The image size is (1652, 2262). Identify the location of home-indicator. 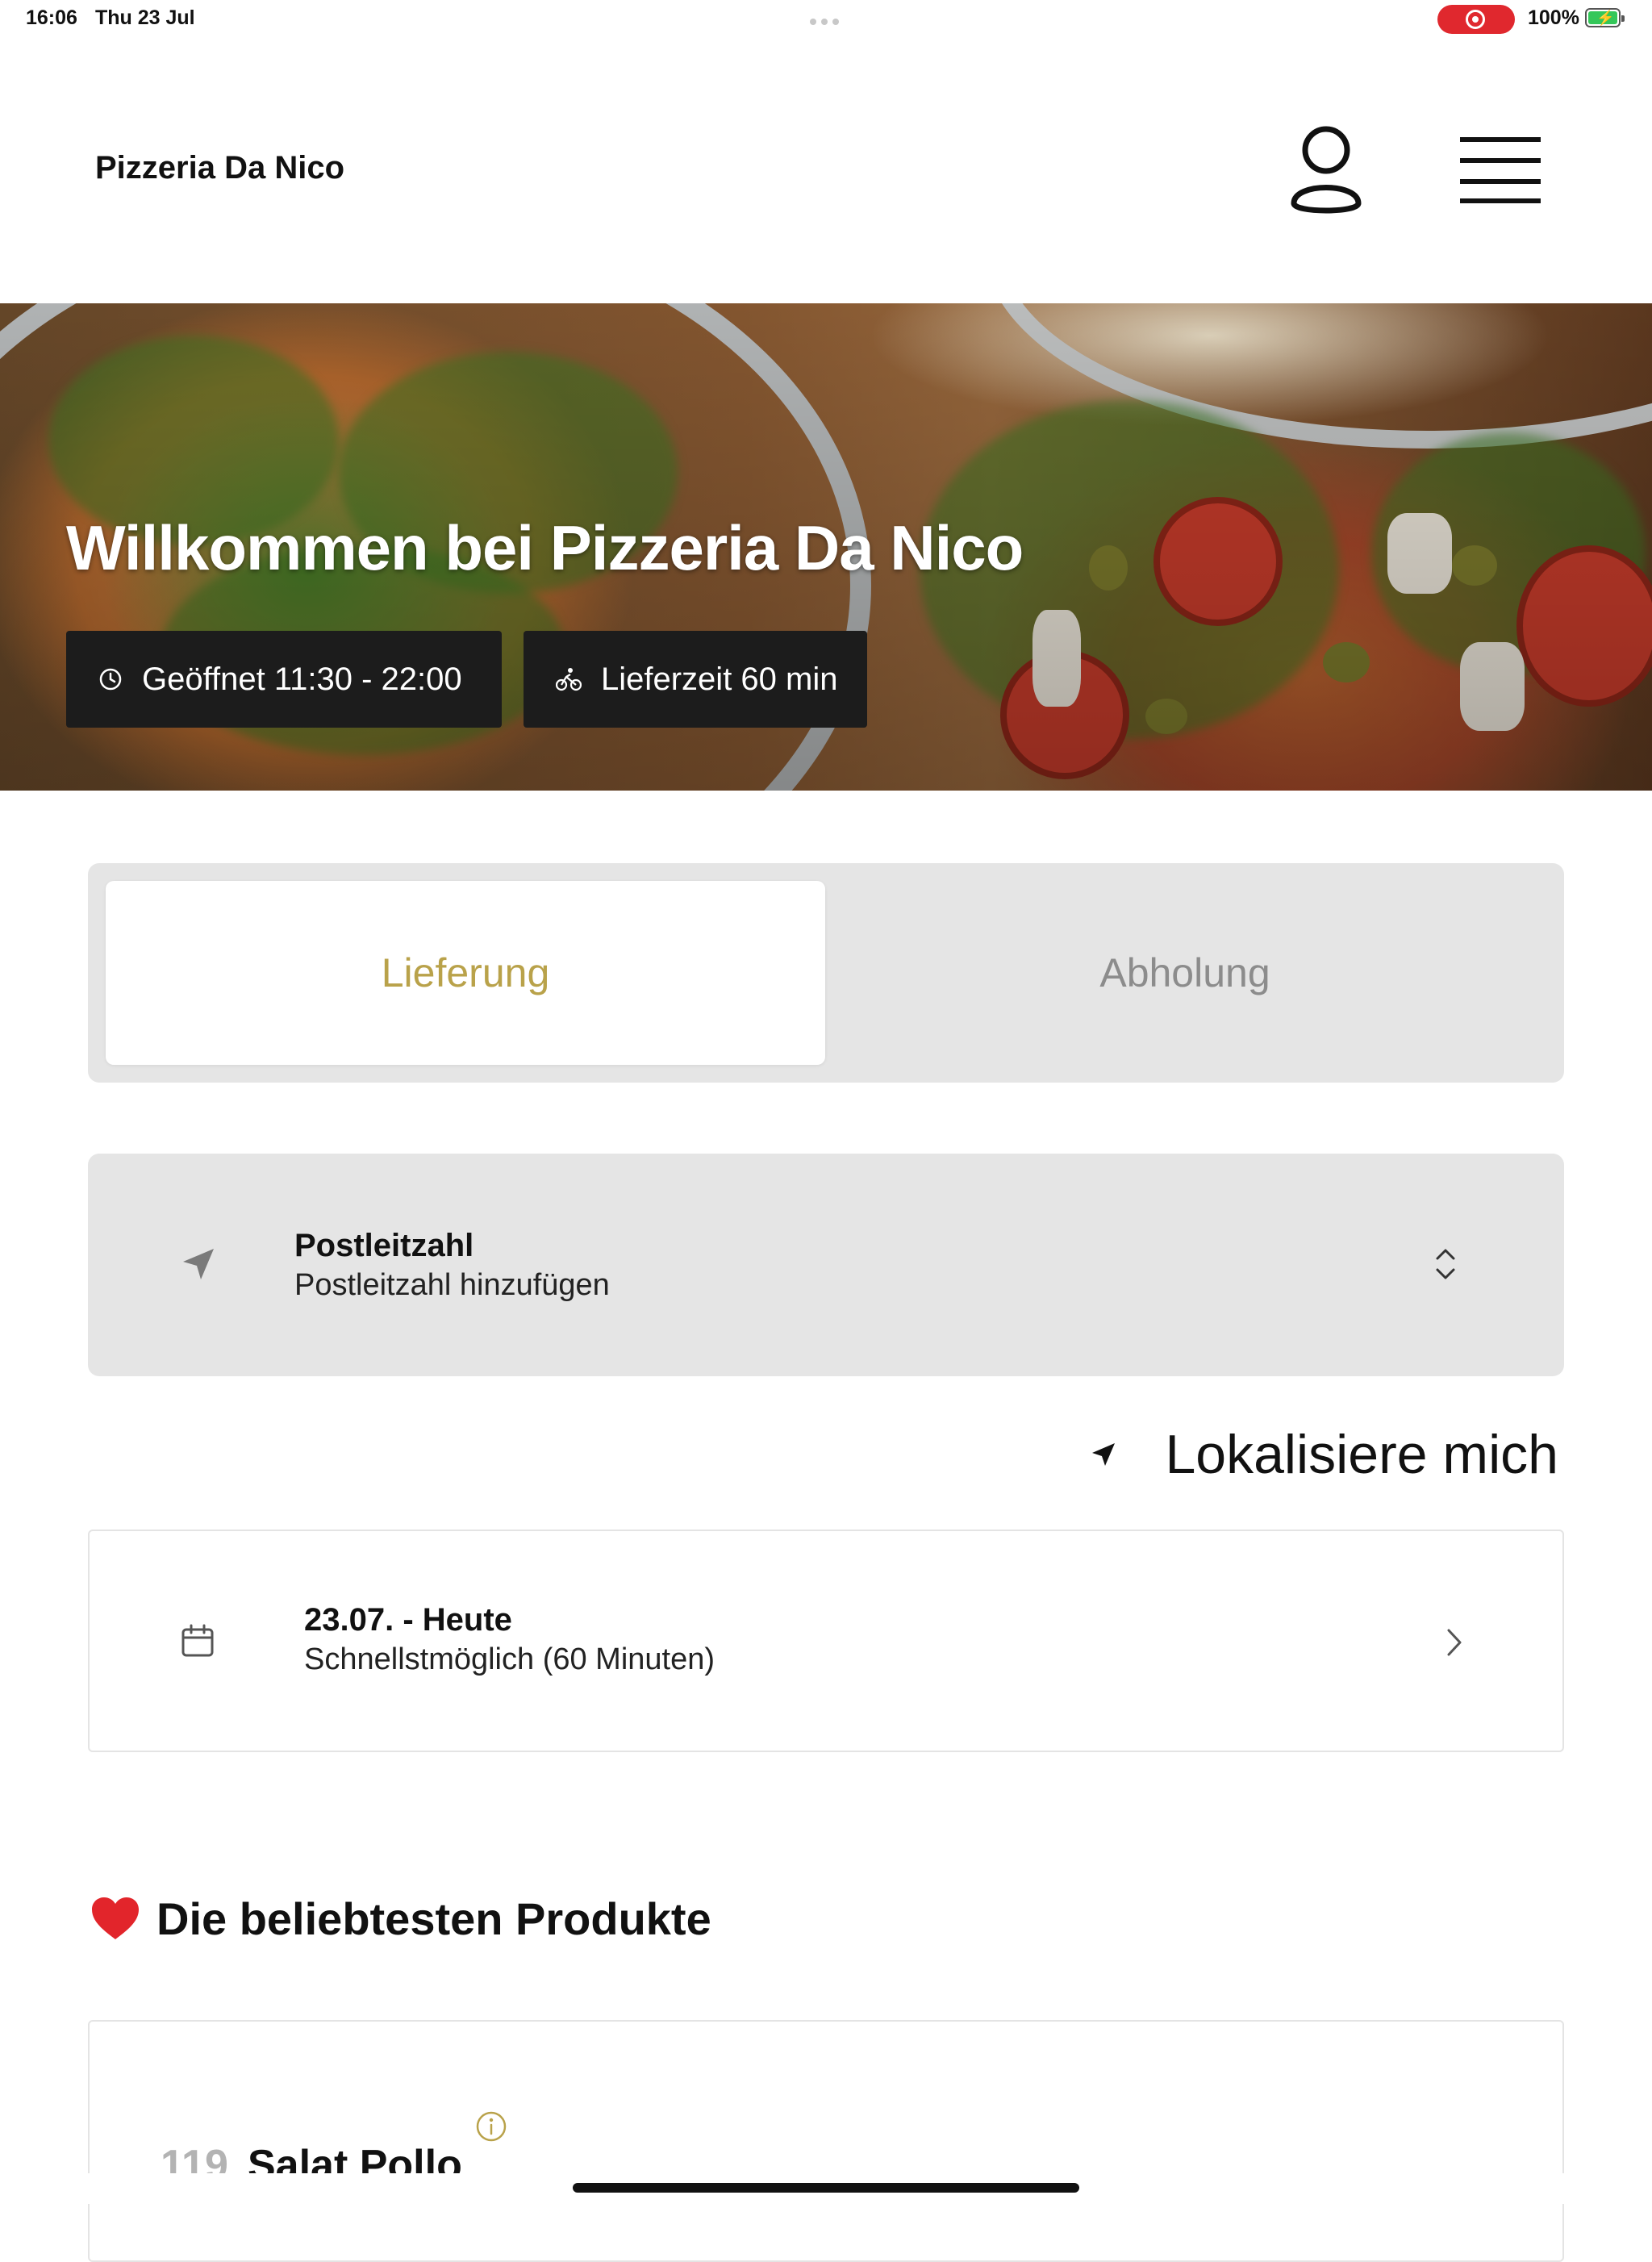
(826, 2188).